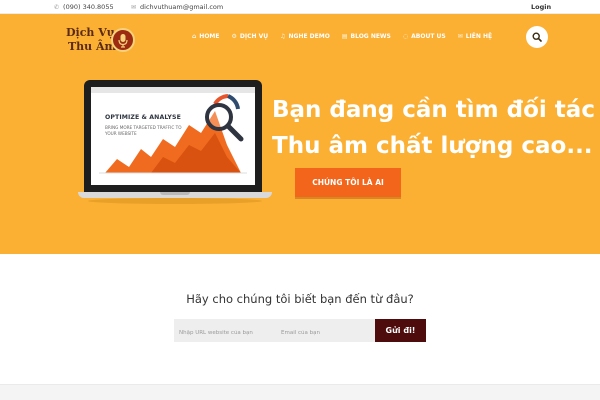 This screenshot has width=600, height=400. What do you see at coordinates (300, 392) in the screenshot?
I see `footer-band` at bounding box center [300, 392].